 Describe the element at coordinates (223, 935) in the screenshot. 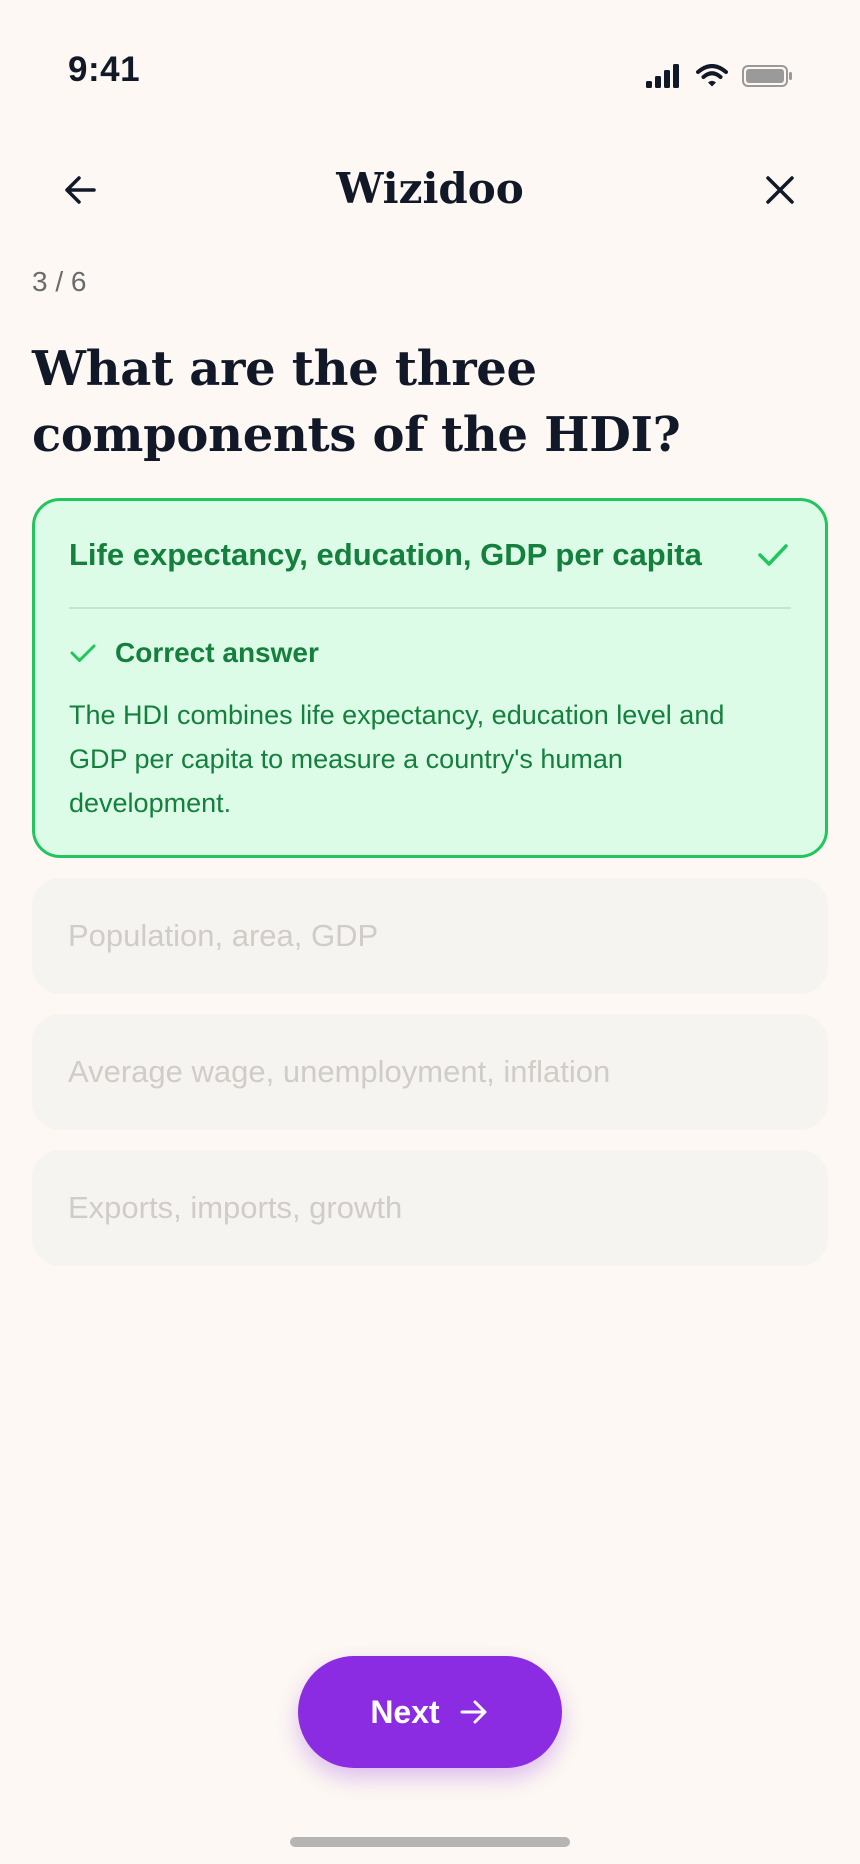

I see `answer-label: Population, area, GDP` at that location.